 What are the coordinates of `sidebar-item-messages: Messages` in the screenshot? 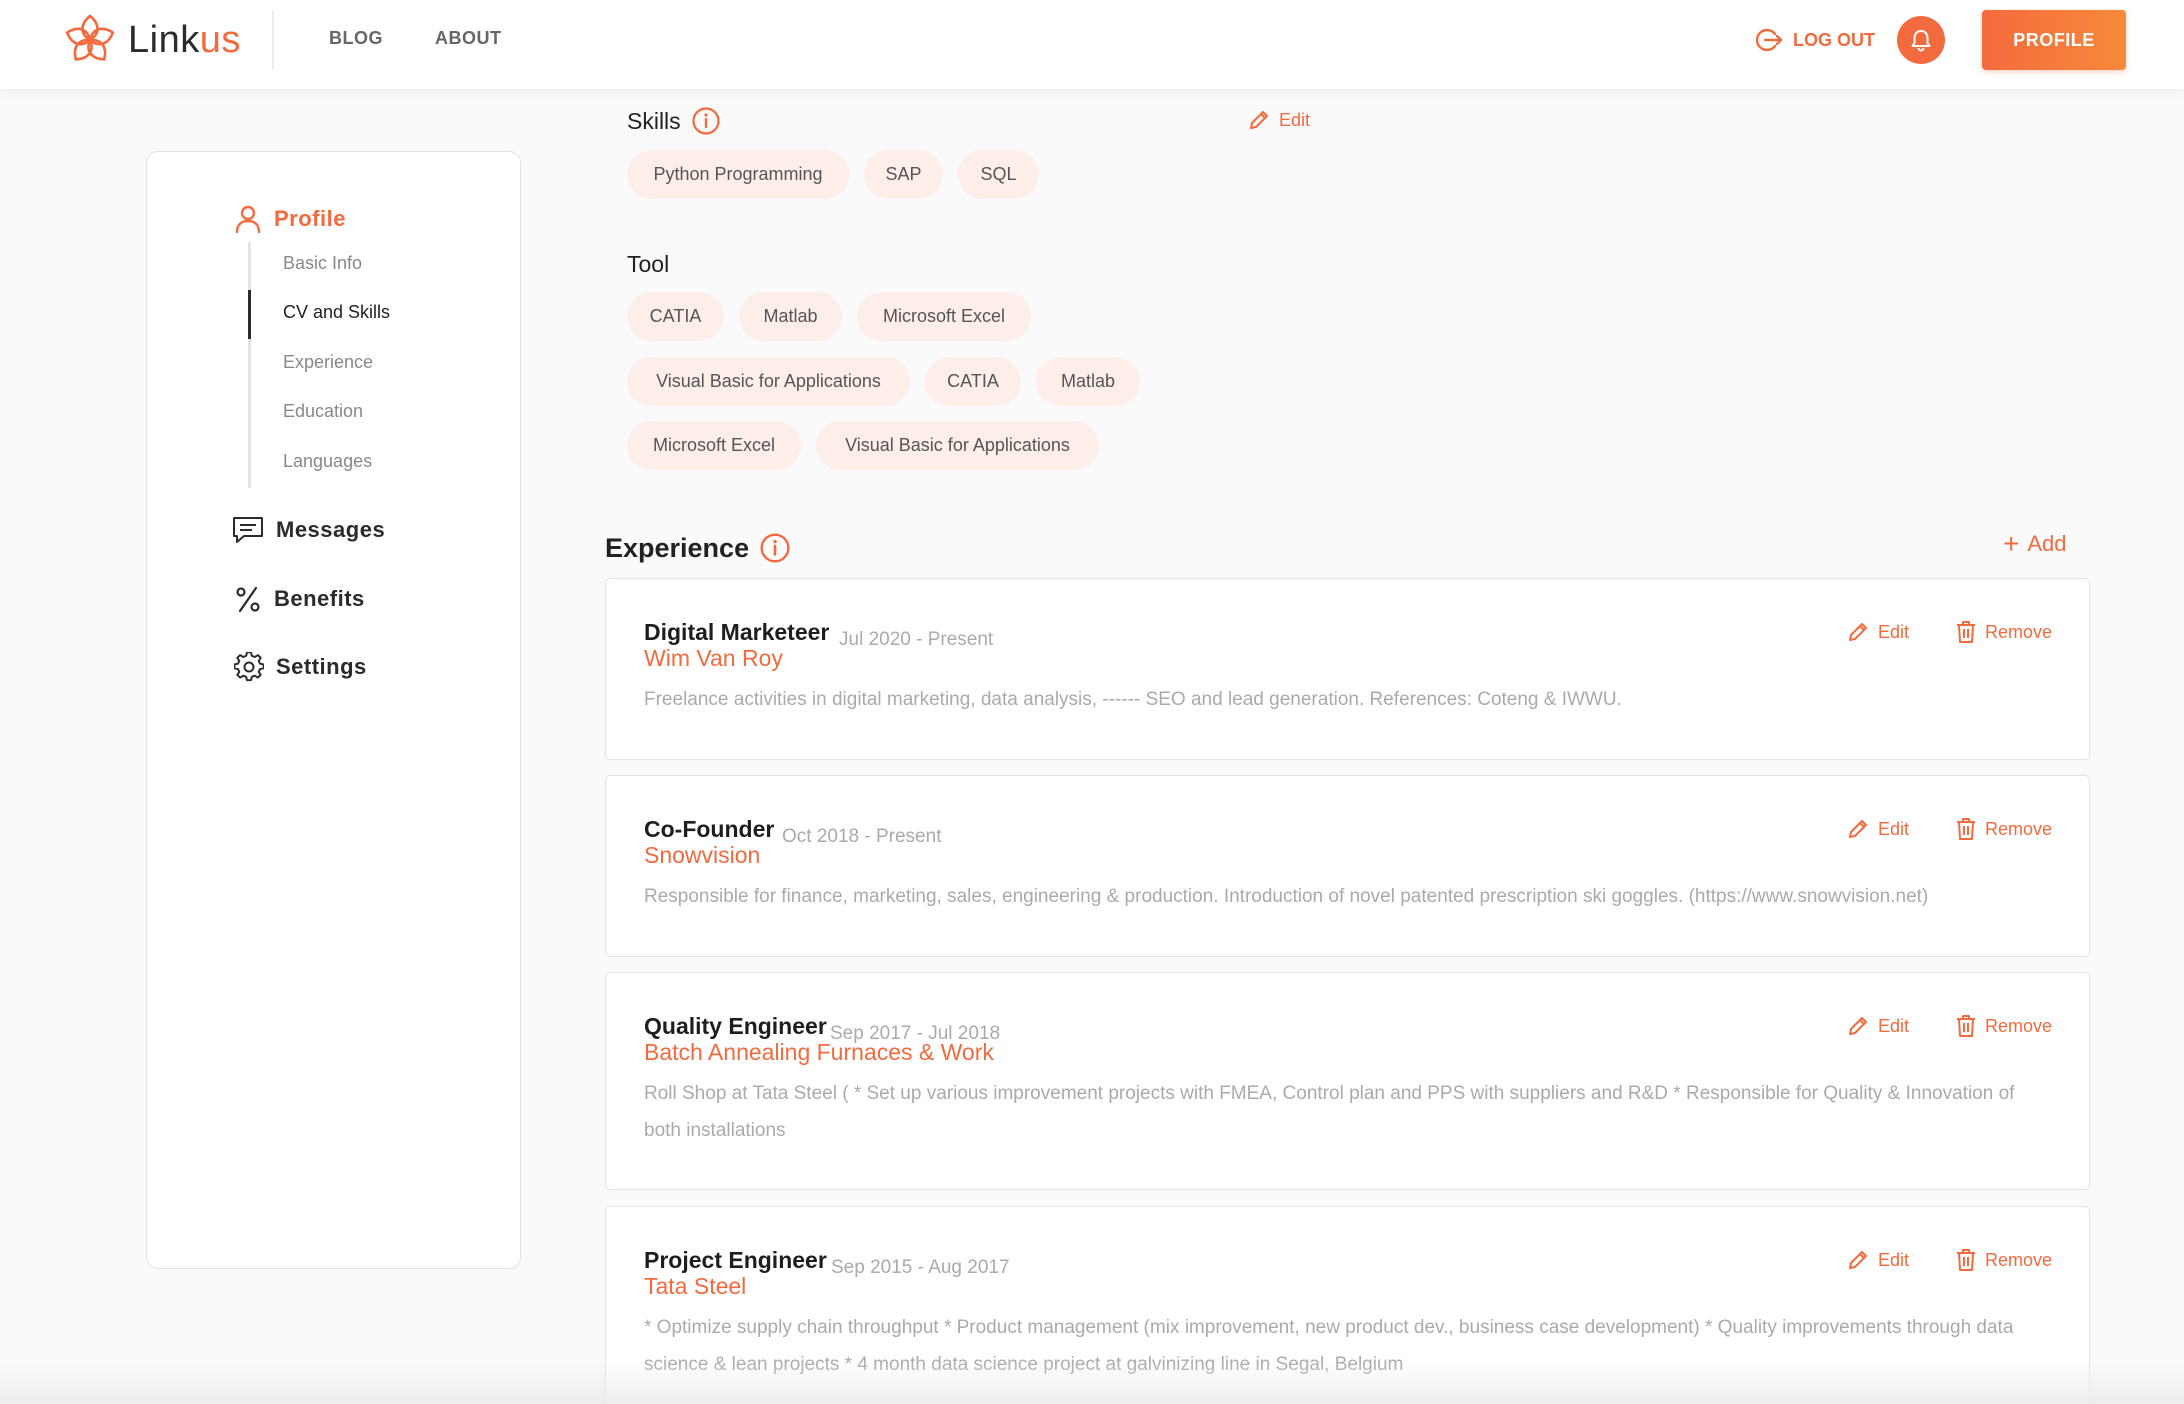 It's located at (308, 530).